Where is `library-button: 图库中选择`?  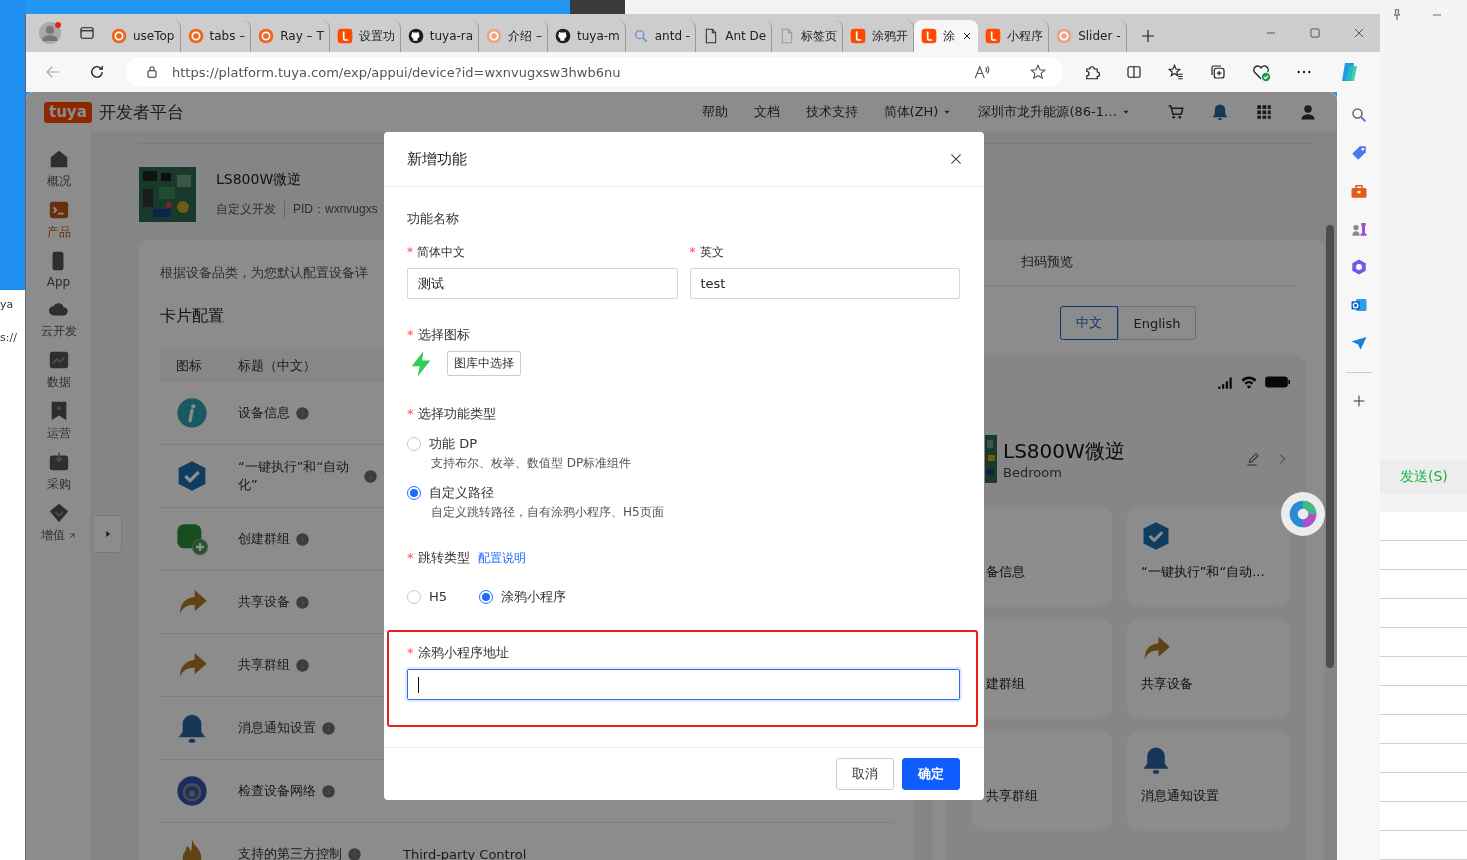
library-button: 图库中选择 is located at coordinates (484, 363).